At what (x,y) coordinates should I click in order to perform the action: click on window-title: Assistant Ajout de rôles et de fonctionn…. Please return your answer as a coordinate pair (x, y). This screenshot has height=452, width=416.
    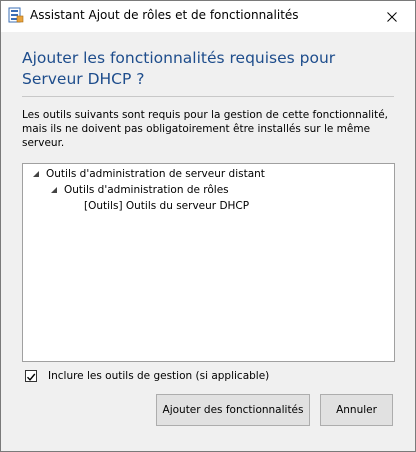
    Looking at the image, I should click on (164, 15).